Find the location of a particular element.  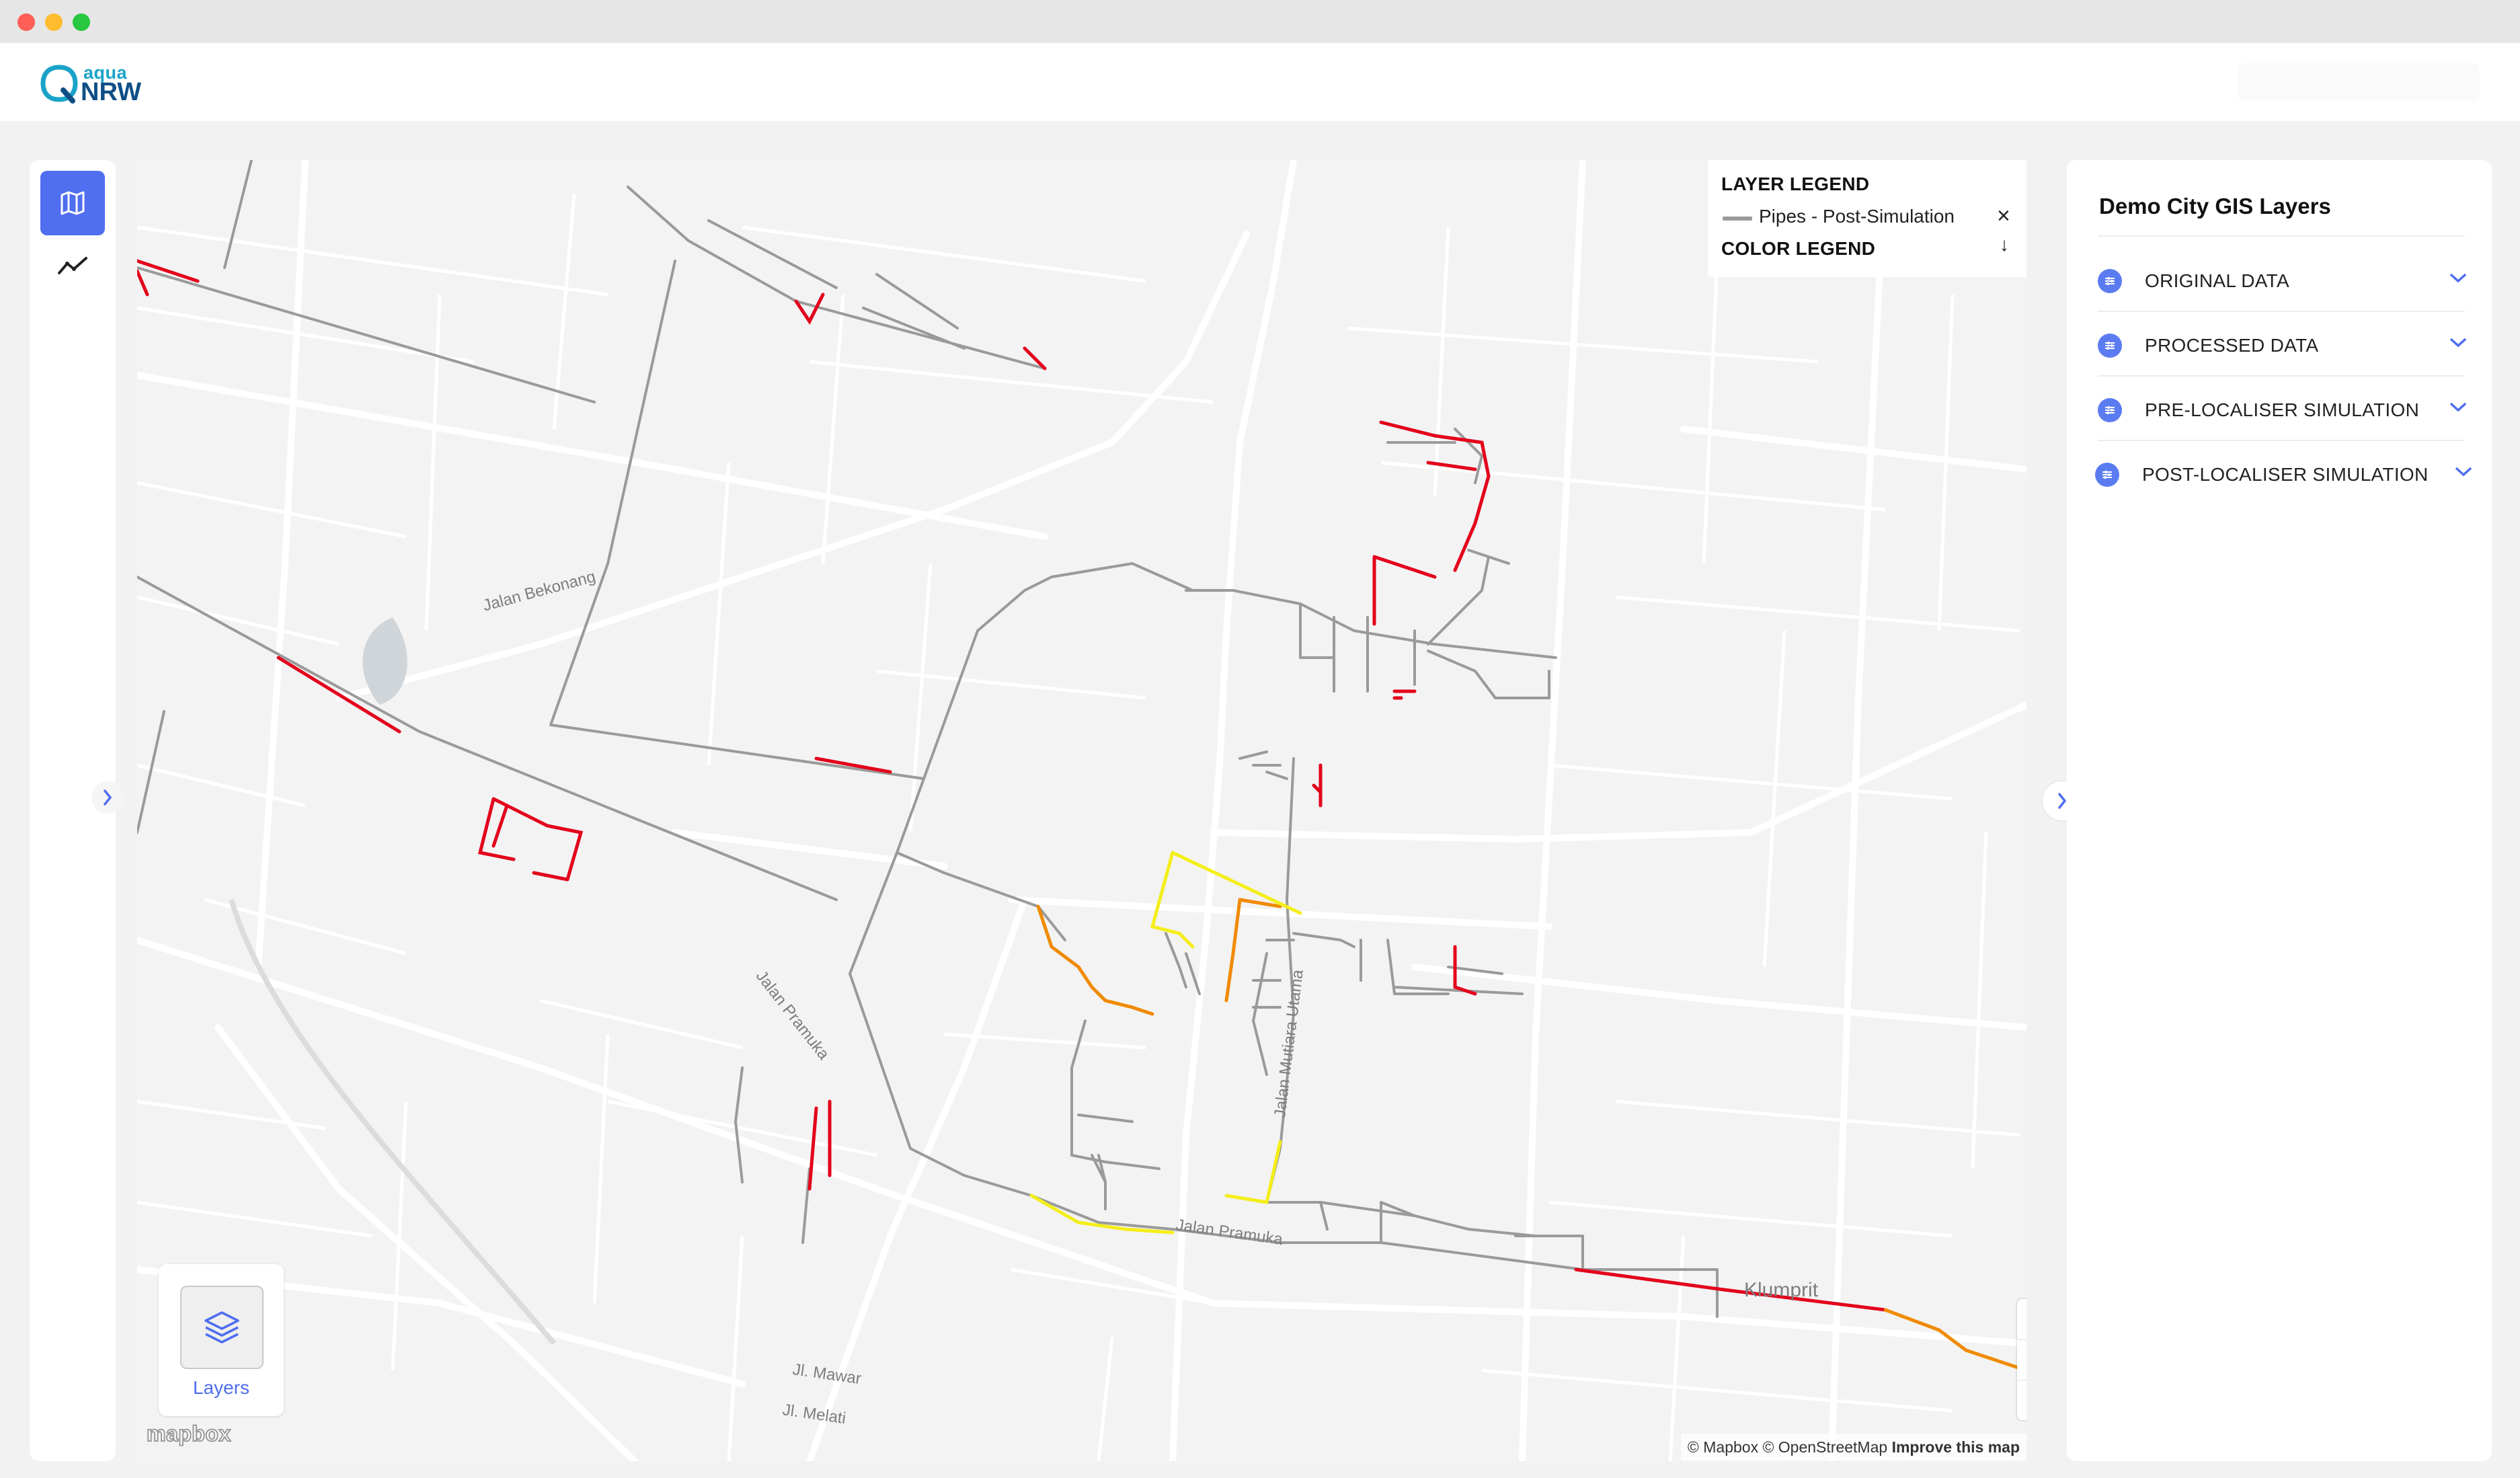

layer-group-post-localiser-simulation: POST-LOCALISER SIMULATION is located at coordinates (2284, 470).